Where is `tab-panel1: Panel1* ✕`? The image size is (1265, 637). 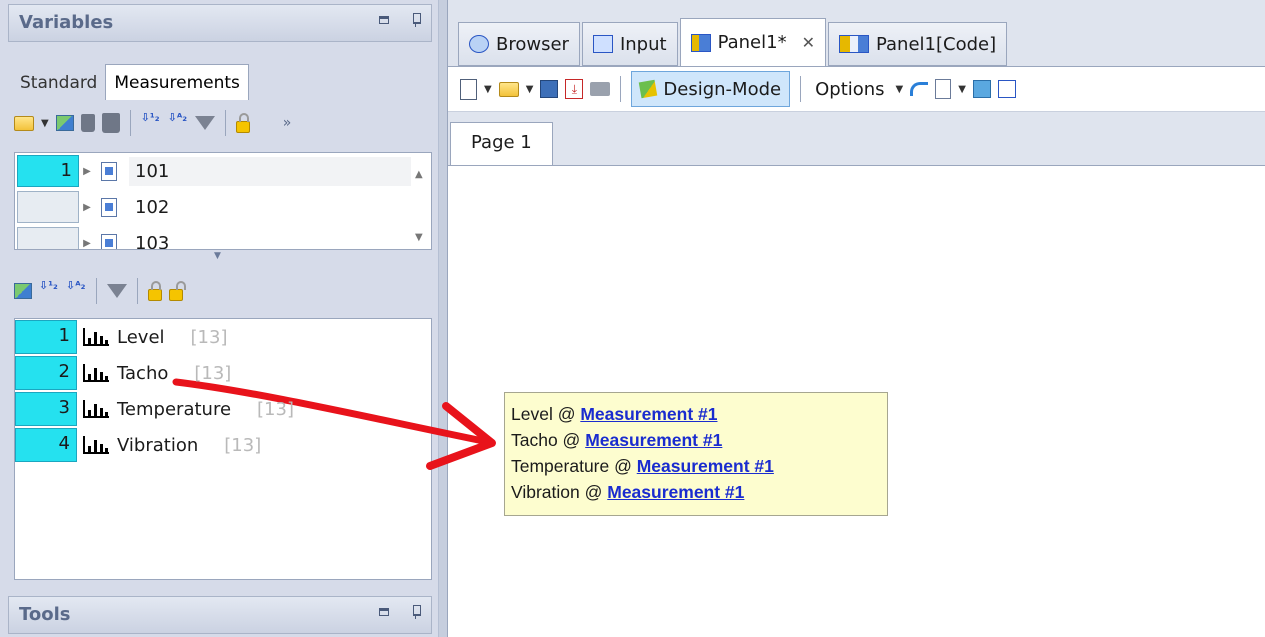
tab-panel1: Panel1* ✕ is located at coordinates (752, 42).